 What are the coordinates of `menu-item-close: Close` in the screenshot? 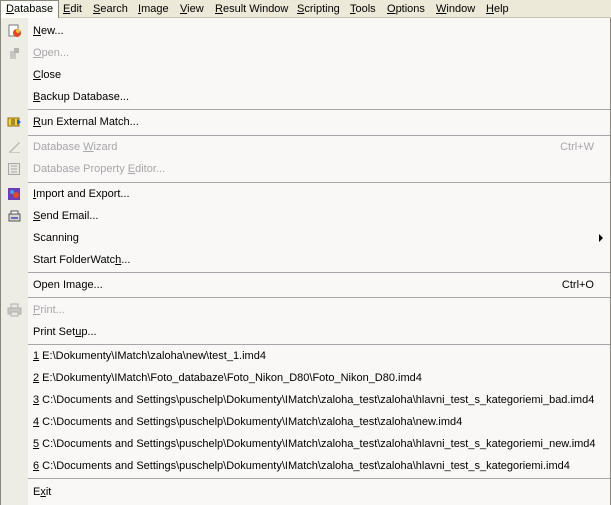 It's located at (305, 75).